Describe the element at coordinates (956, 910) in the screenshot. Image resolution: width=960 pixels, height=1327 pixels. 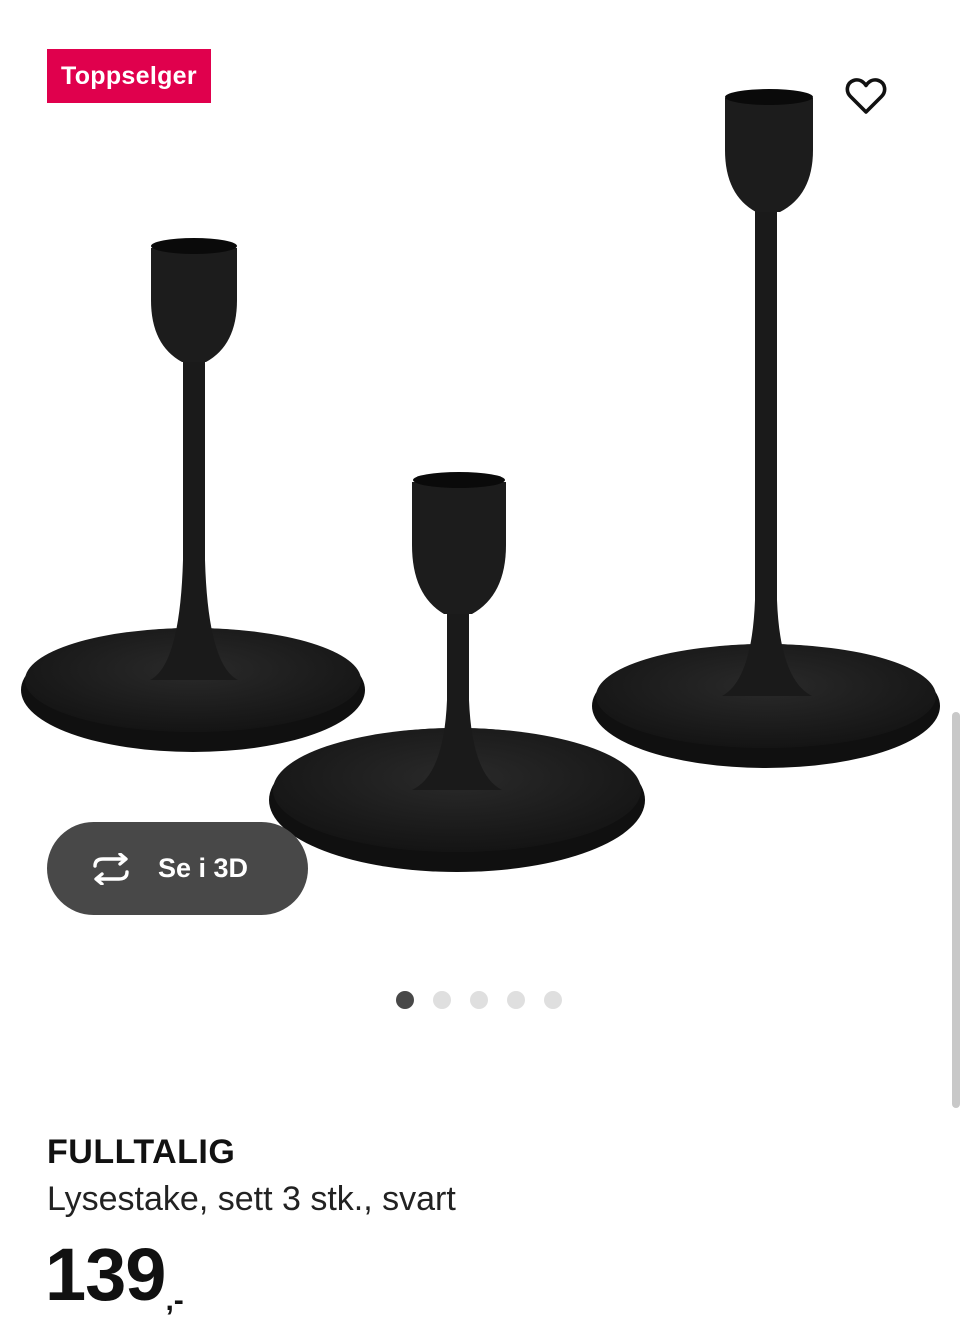
I see `page-scrollbar` at that location.